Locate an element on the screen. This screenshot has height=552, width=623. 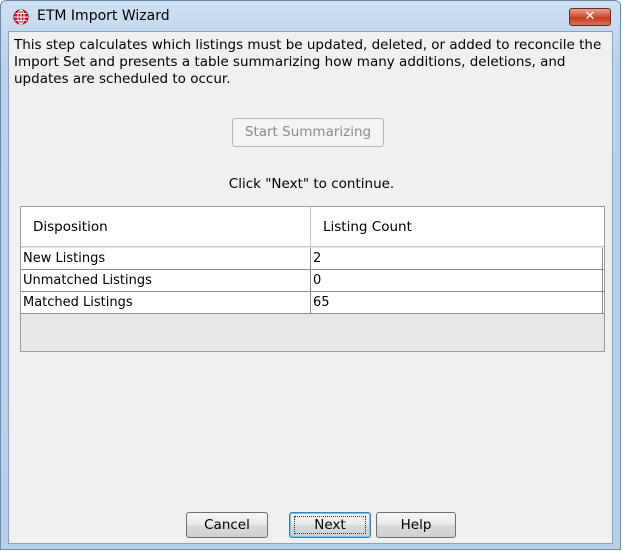
close-icon: ✕ is located at coordinates (590, 16).